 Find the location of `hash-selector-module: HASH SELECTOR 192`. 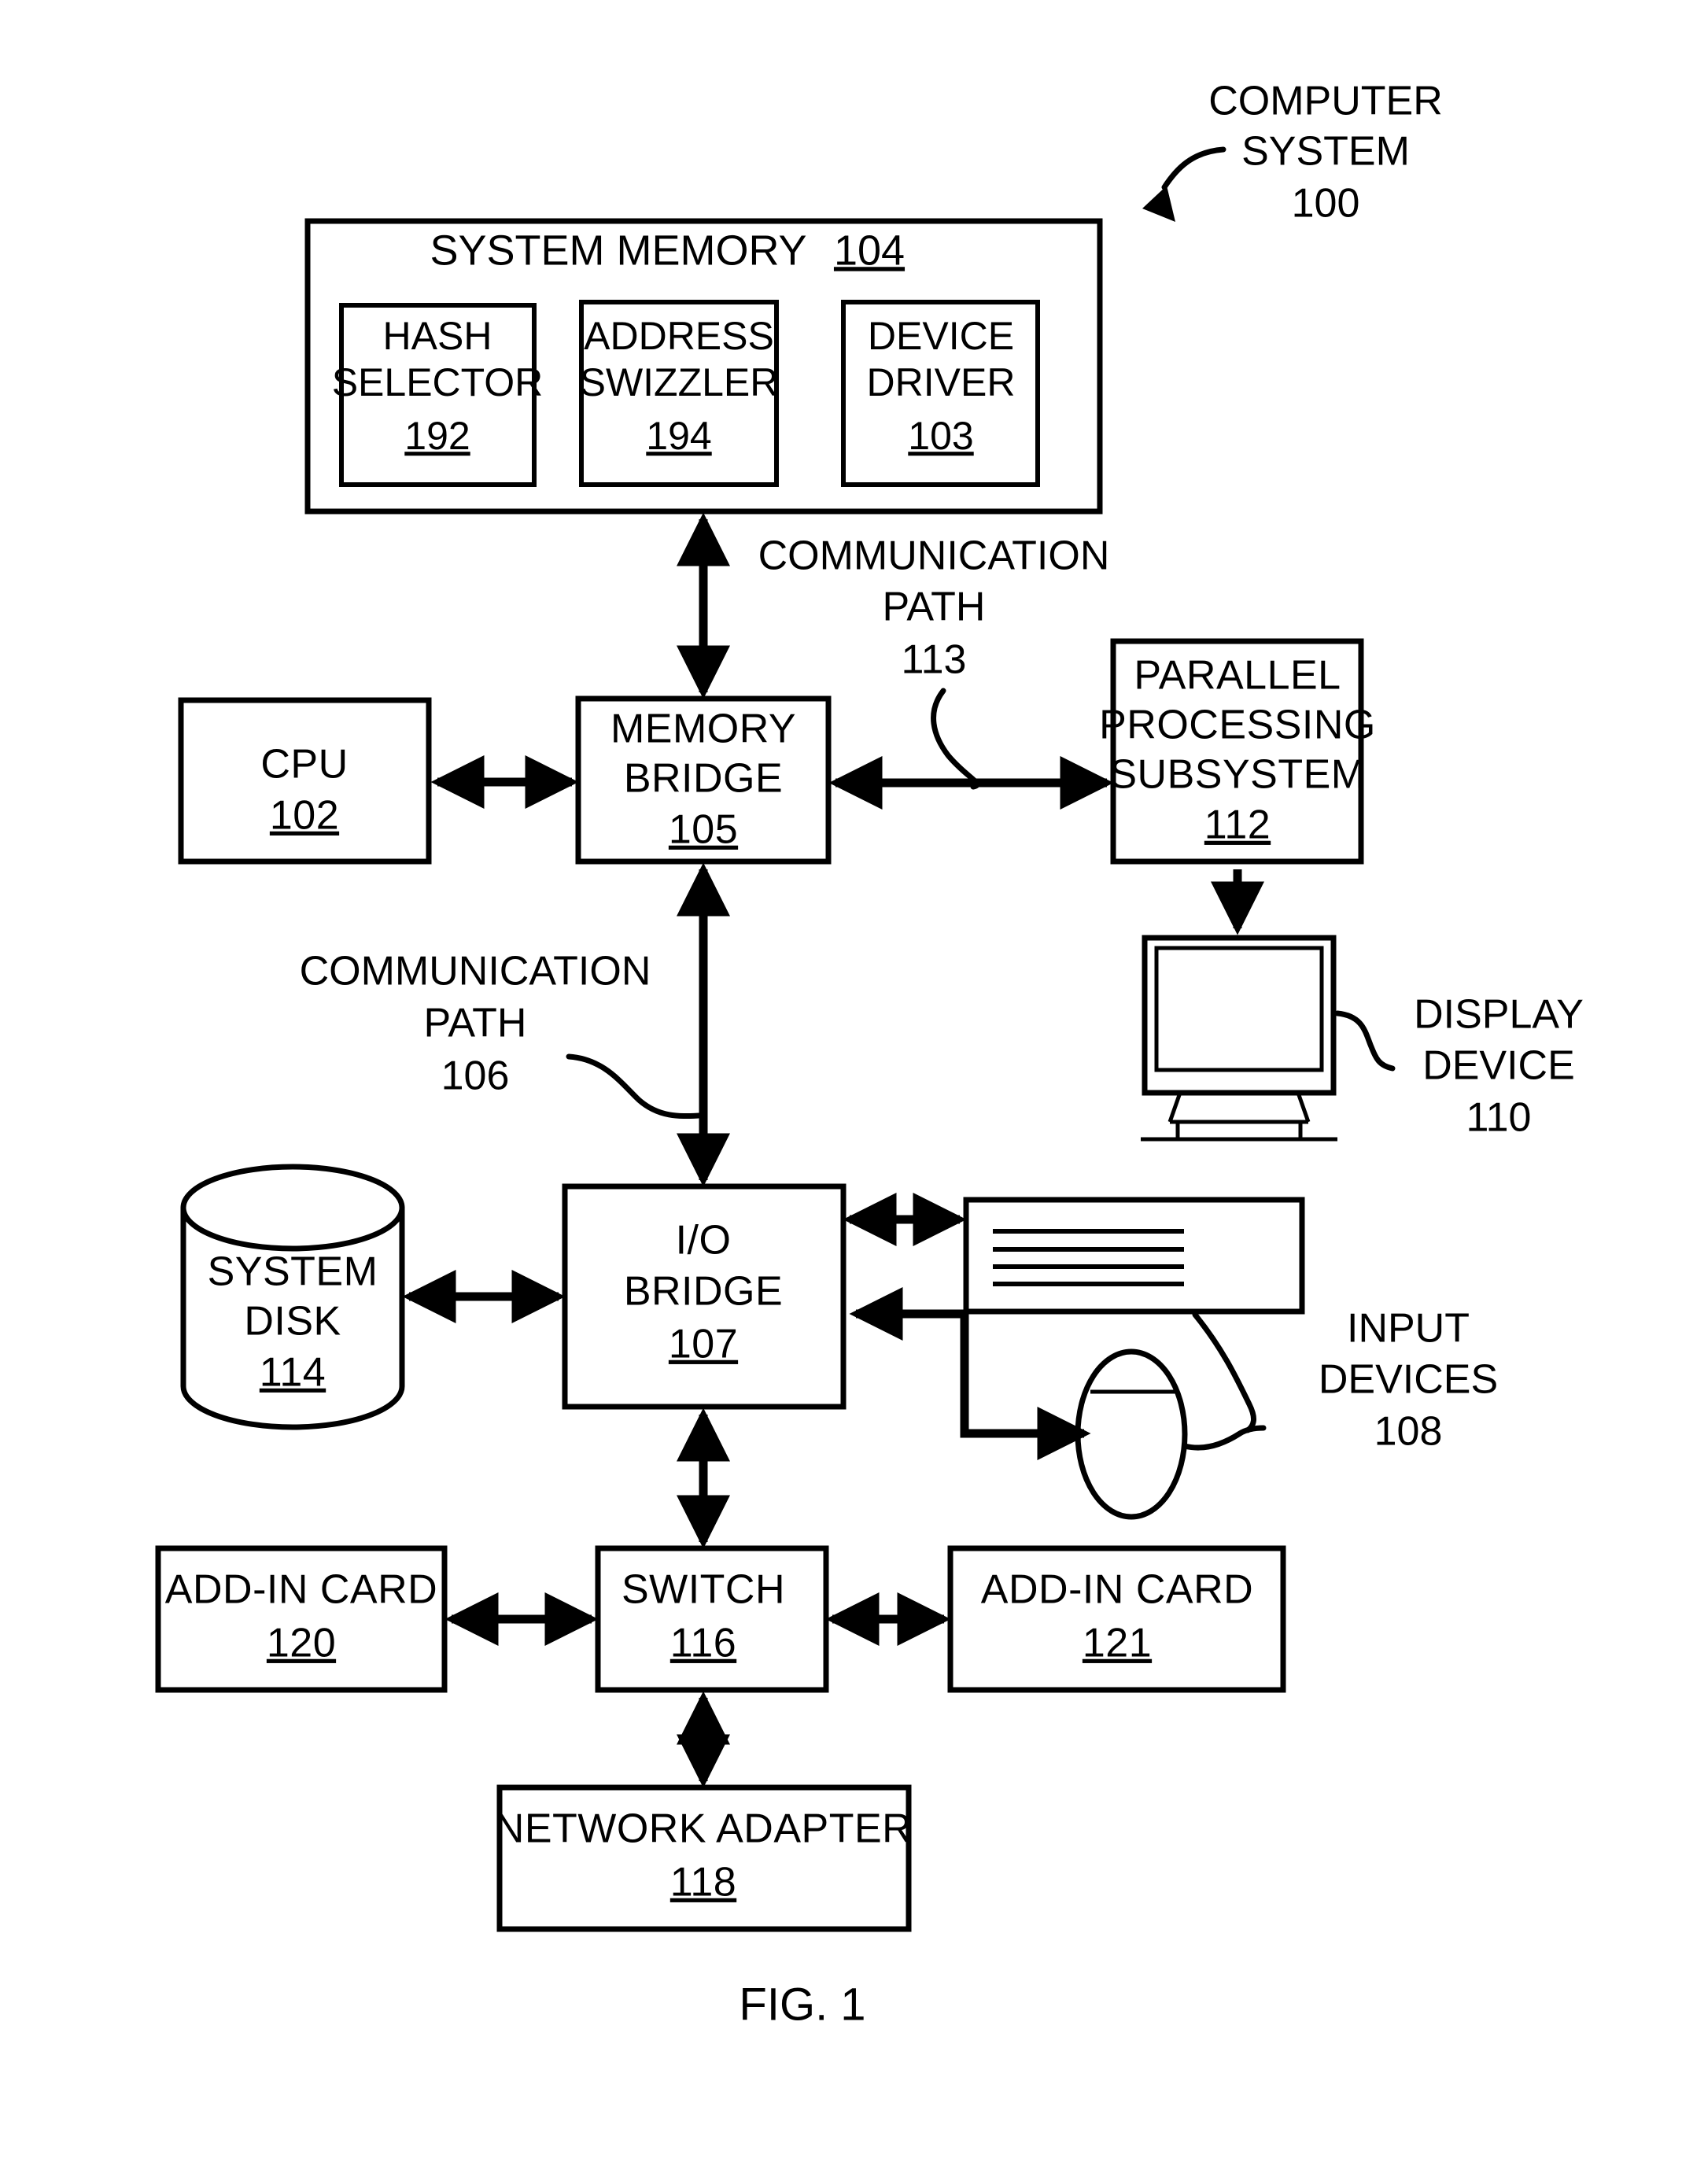

hash-selector-module: HASH SELECTOR 192 is located at coordinates (438, 395).